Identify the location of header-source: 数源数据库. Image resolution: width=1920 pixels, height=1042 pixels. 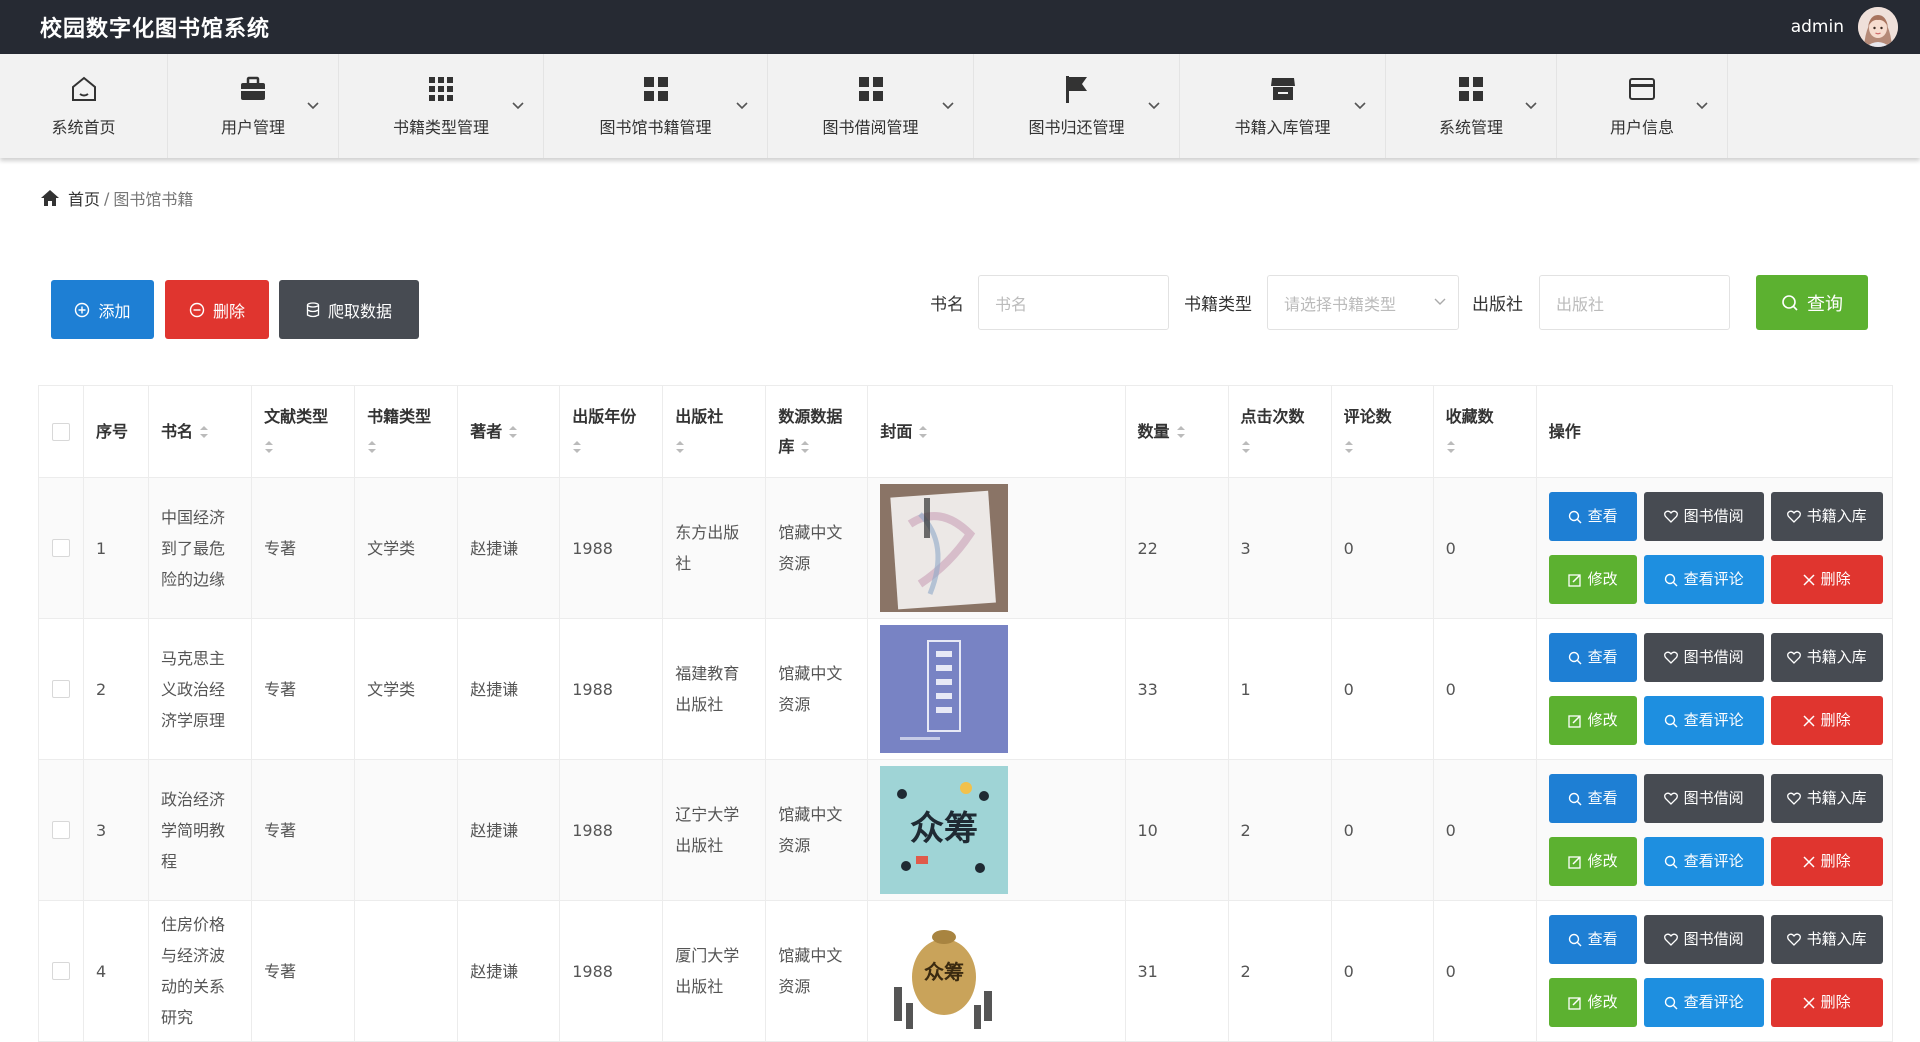
(817, 431).